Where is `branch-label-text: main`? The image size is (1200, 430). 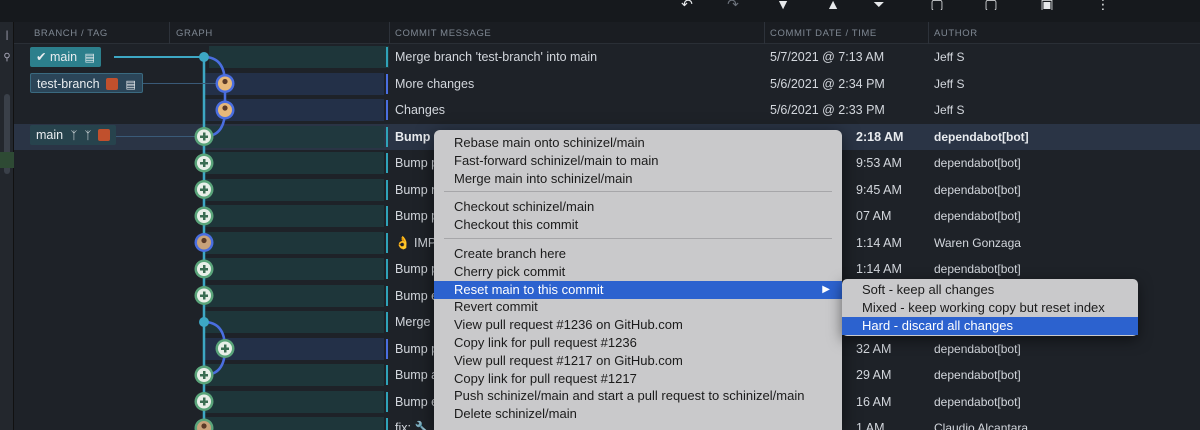 branch-label-text: main is located at coordinates (63, 57).